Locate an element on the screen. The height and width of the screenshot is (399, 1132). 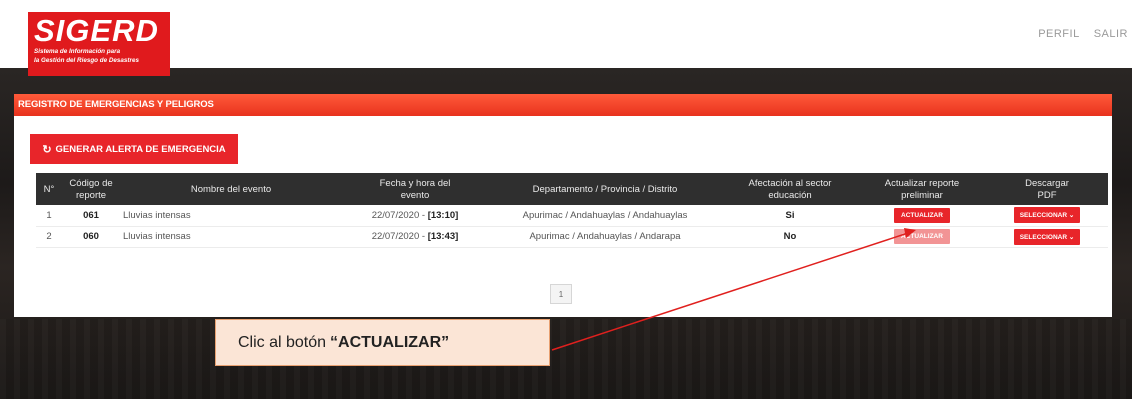
update-button: ACTUALIZAR is located at coordinates (922, 215).